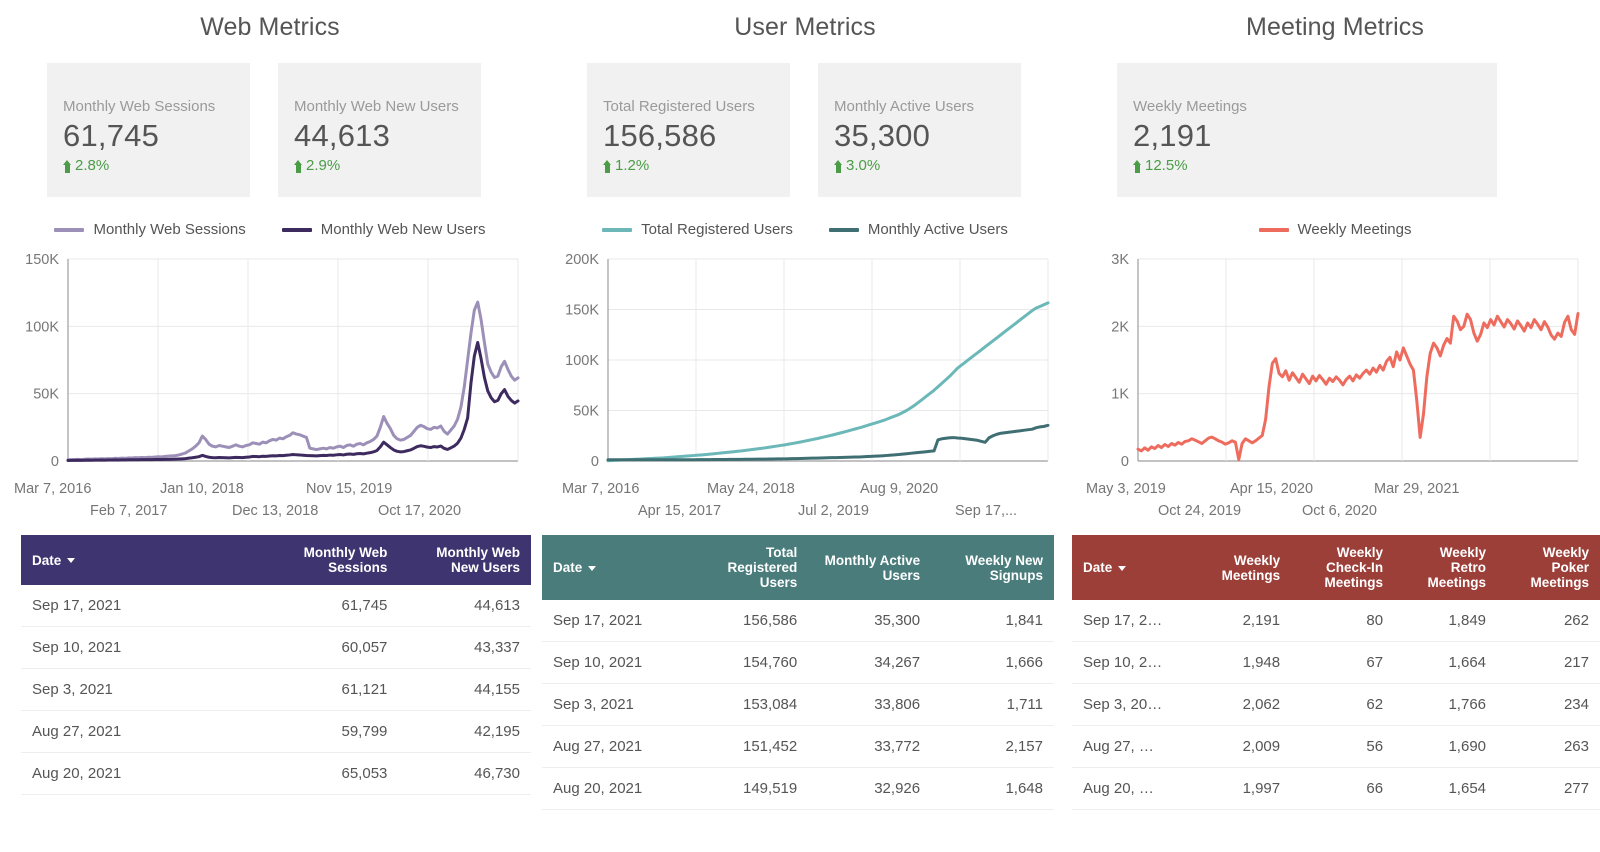 This screenshot has height=852, width=1600. What do you see at coordinates (332, 560) in the screenshot?
I see `column-header-monthly-web-sessions: Monthly Web Sessions` at bounding box center [332, 560].